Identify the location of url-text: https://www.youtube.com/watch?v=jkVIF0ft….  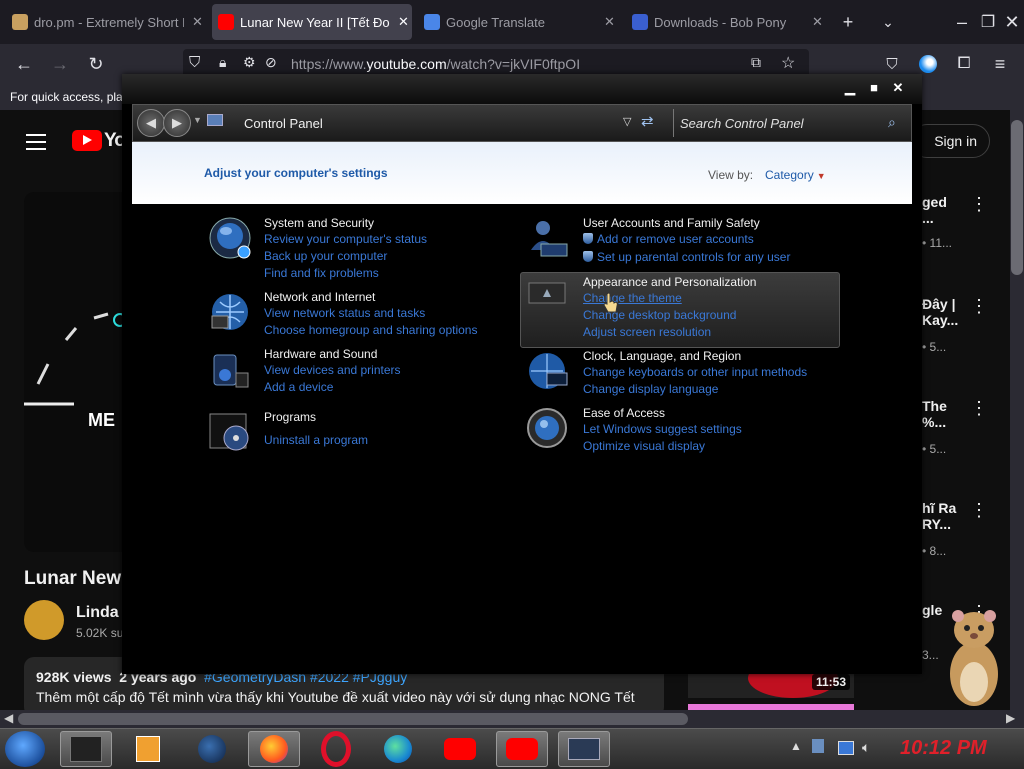
(435, 64).